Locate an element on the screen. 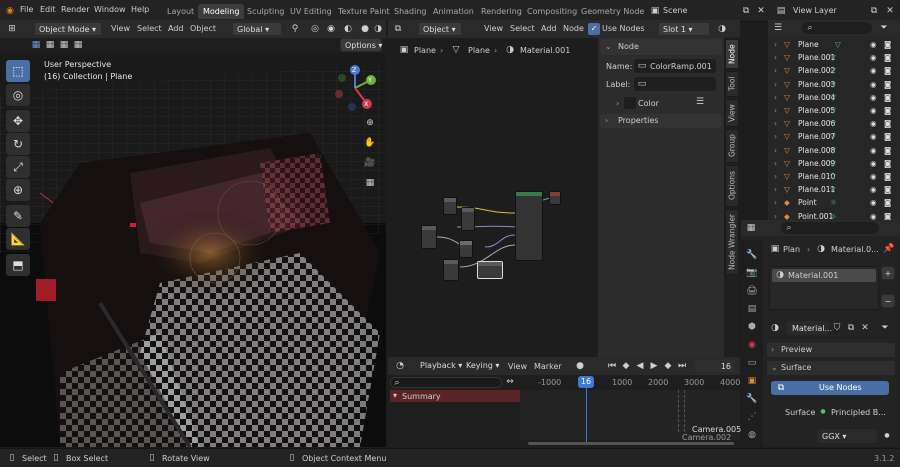 This screenshot has height=467, width=900. menu-render: Render is located at coordinates (75, 9).